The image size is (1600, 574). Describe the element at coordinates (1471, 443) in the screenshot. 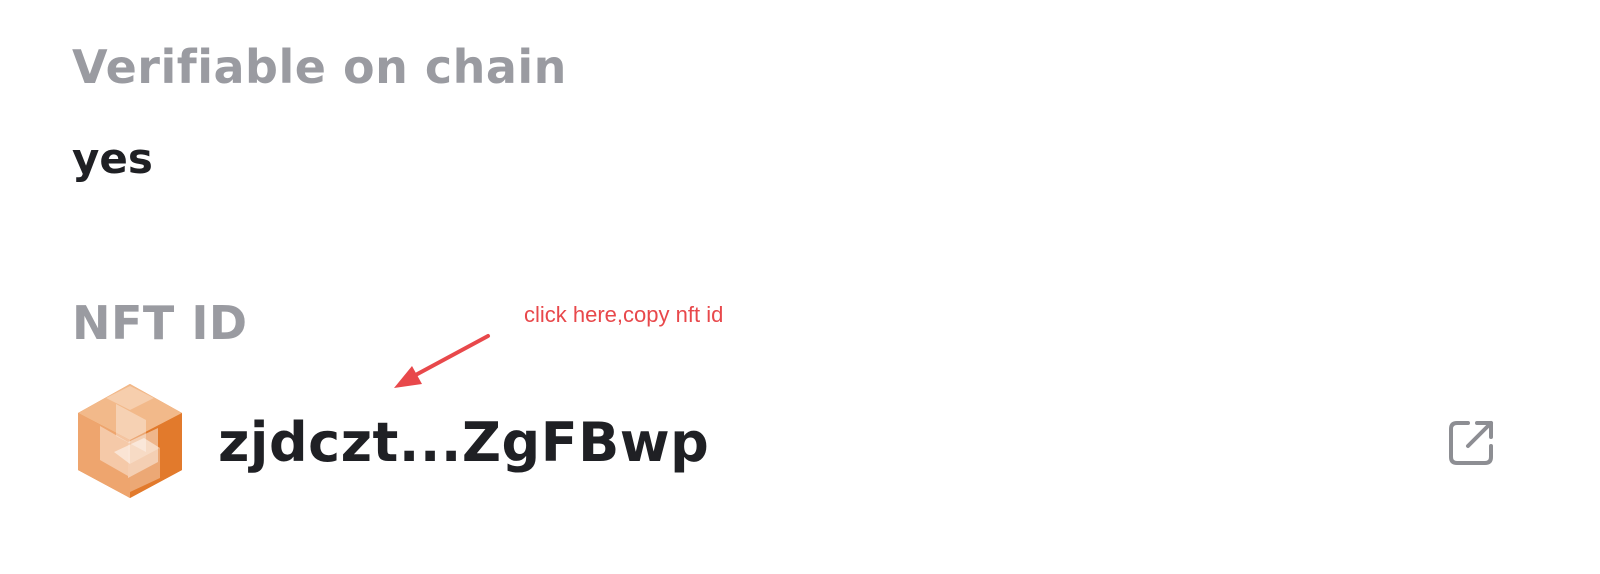

I see `external-link-icon` at that location.